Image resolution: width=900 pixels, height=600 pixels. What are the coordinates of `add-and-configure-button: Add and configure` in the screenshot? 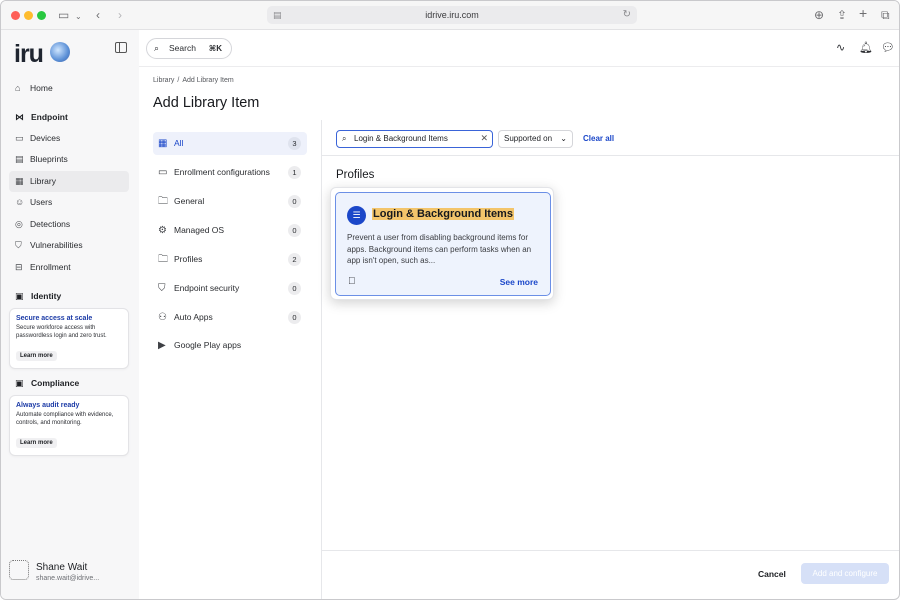 It's located at (845, 573).